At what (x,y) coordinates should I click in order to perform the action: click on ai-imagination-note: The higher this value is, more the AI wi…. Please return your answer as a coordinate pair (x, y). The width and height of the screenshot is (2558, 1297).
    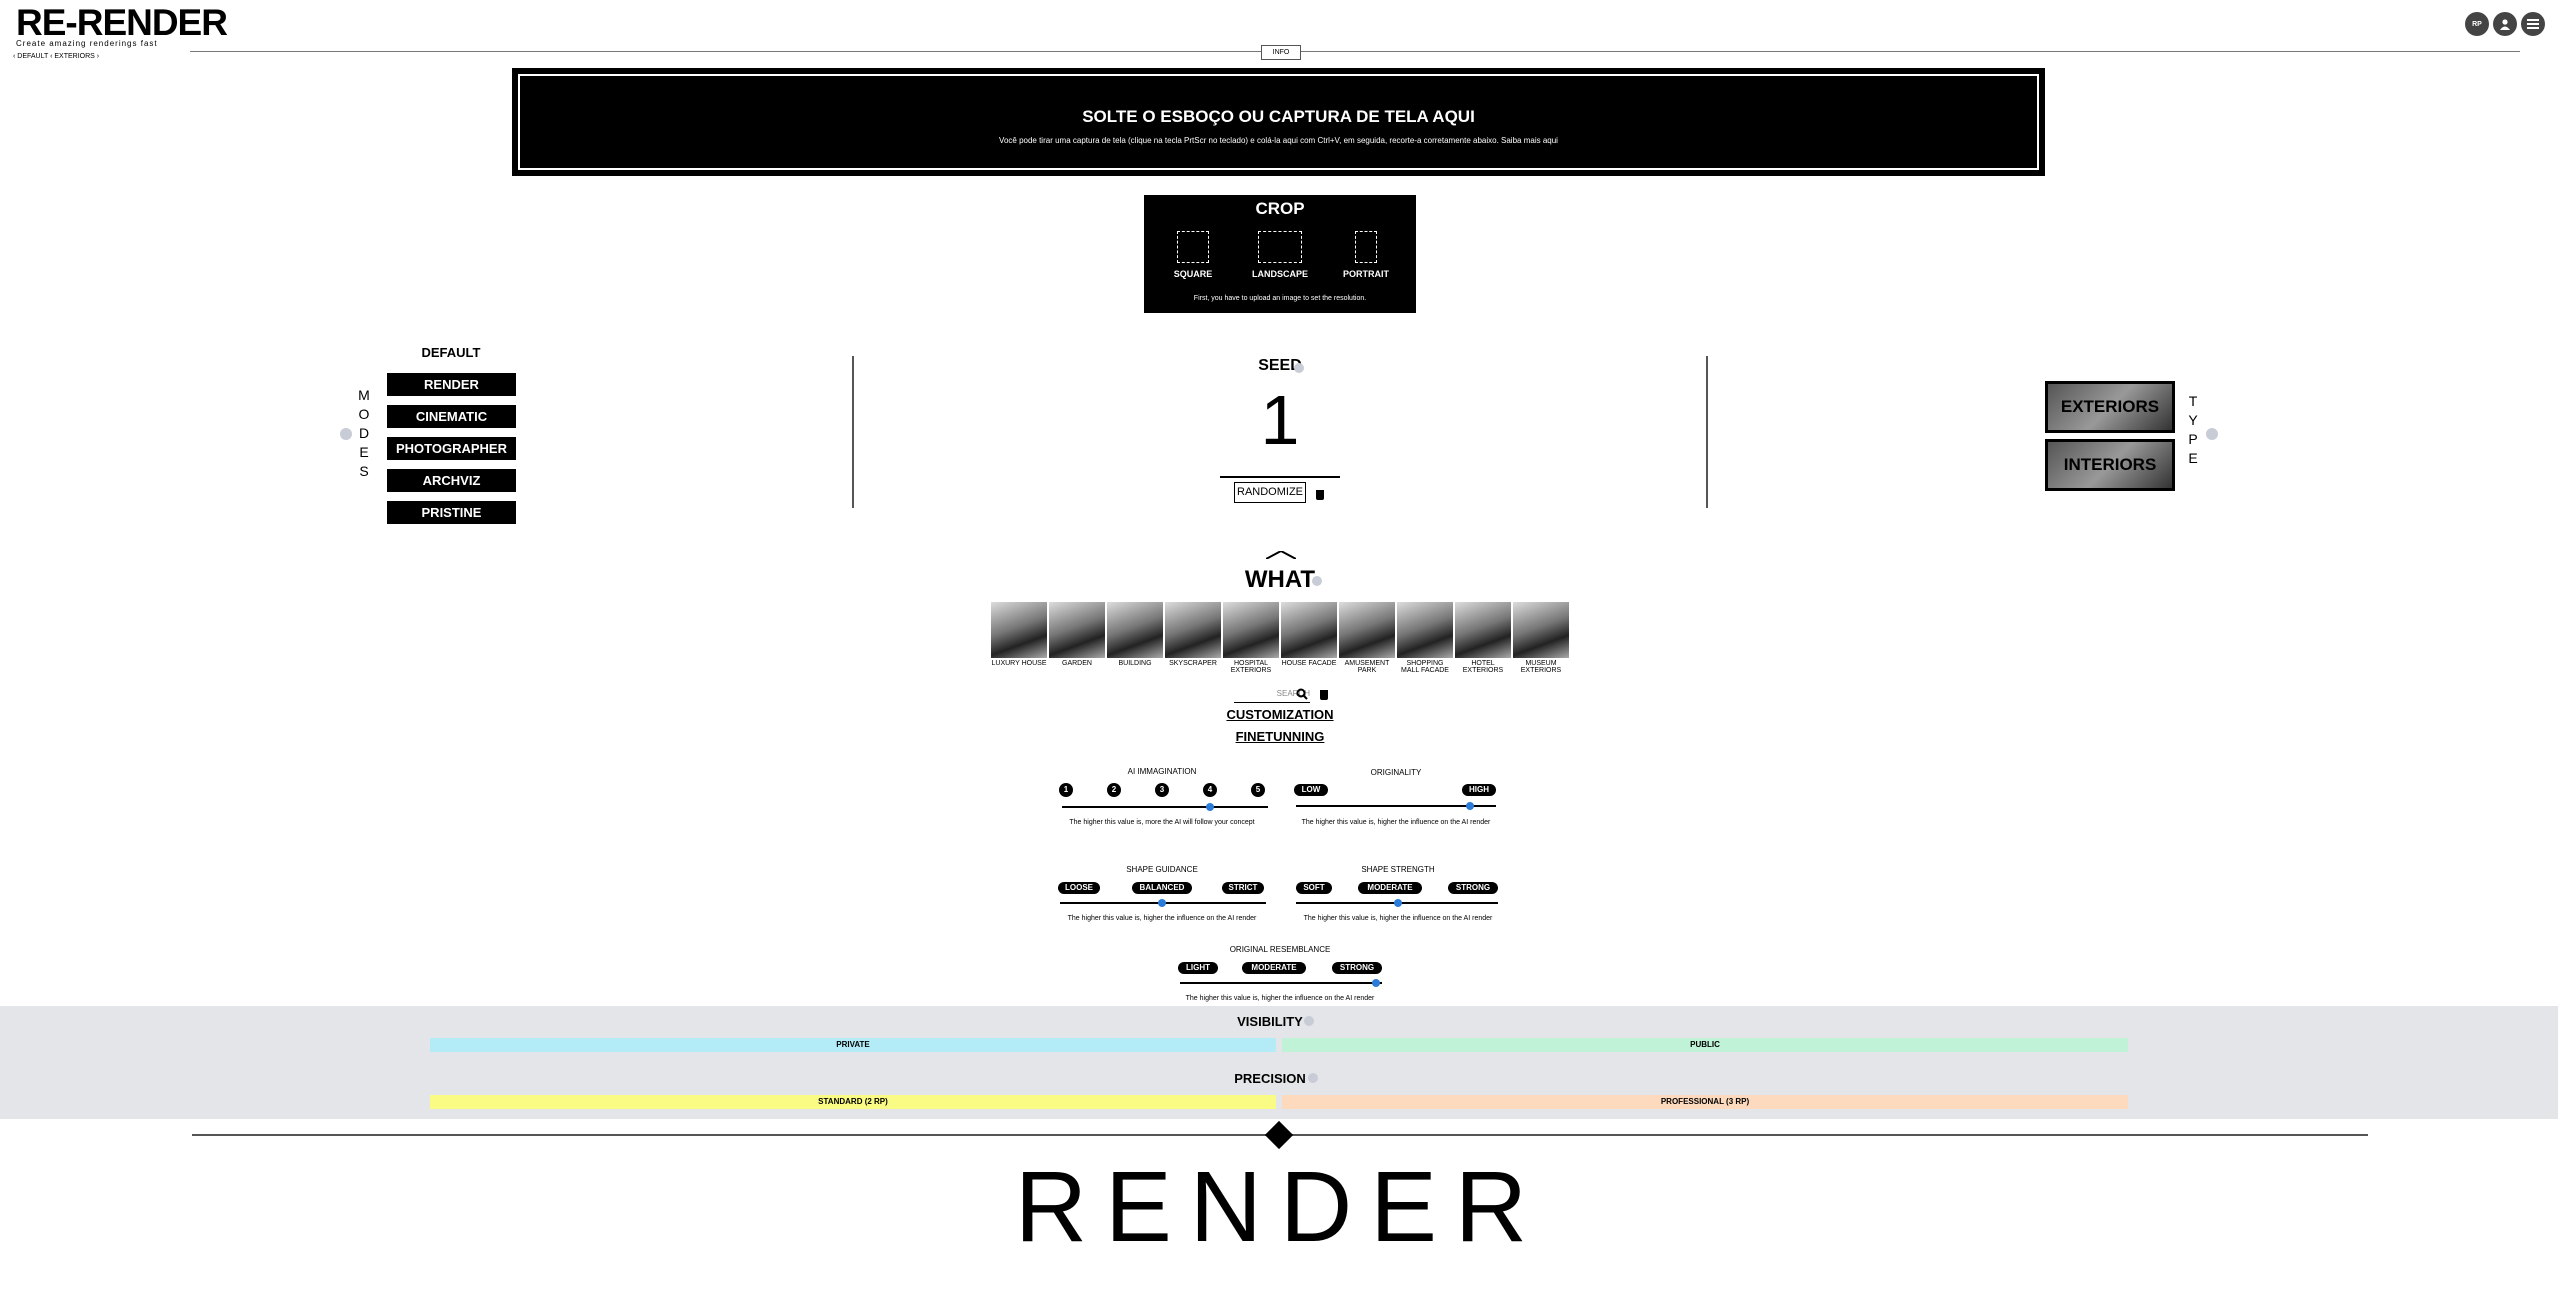
    Looking at the image, I should click on (1162, 822).